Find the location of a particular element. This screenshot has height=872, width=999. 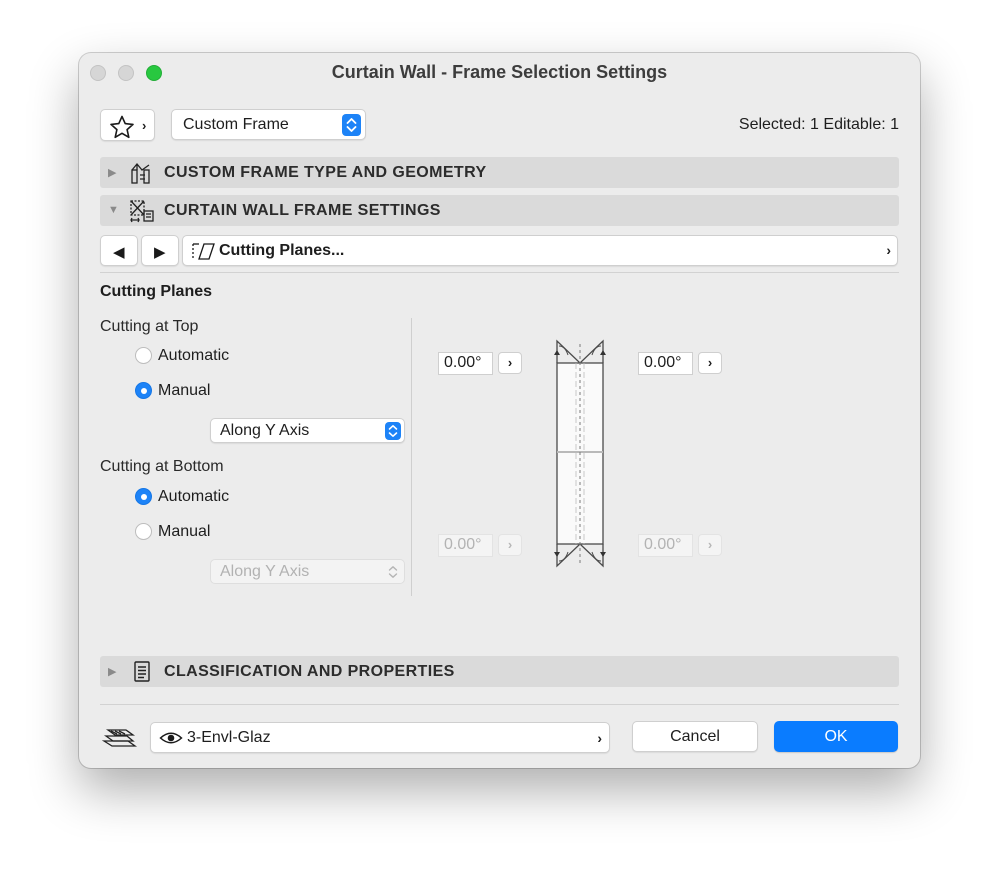

bottom-axis-select: Along Y Axis is located at coordinates (307, 571).